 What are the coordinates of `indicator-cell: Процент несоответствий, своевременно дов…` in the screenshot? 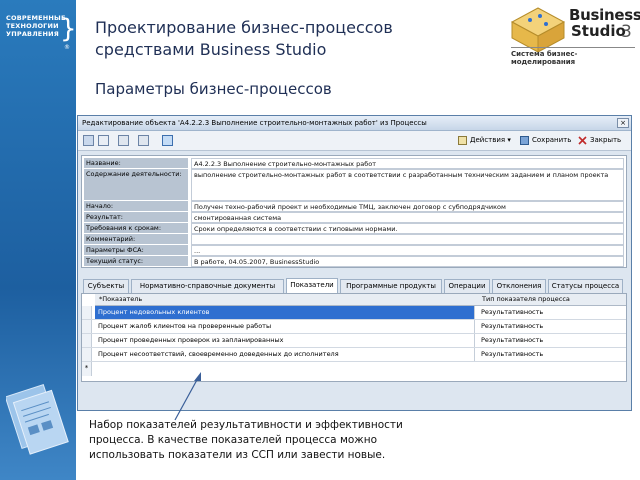 It's located at (285, 354).